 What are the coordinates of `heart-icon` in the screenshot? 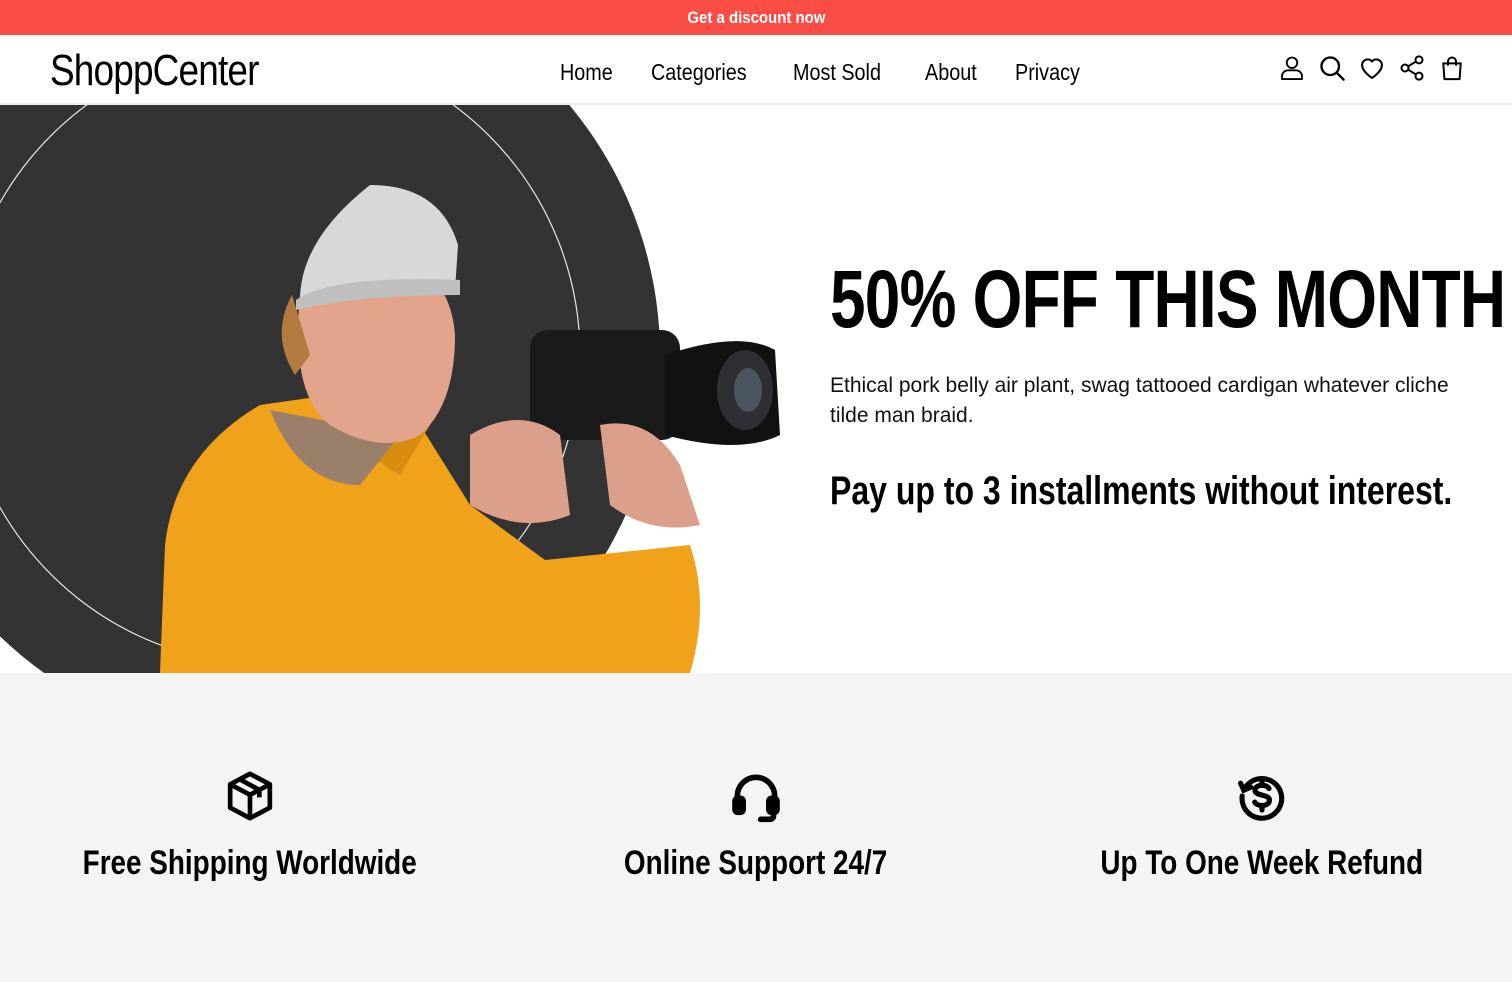 It's located at (1372, 68).